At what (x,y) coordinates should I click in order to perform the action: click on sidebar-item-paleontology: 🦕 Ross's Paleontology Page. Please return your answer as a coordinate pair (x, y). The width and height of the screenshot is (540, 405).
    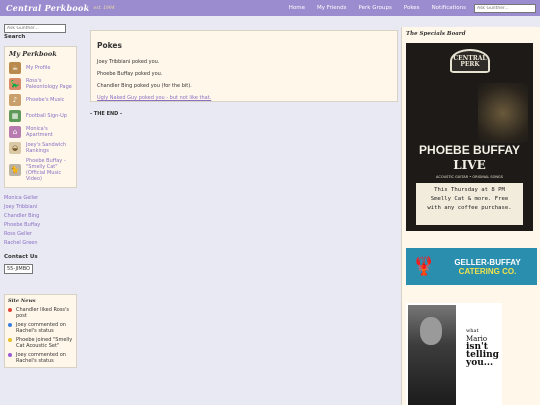
    Looking at the image, I should click on (40, 84).